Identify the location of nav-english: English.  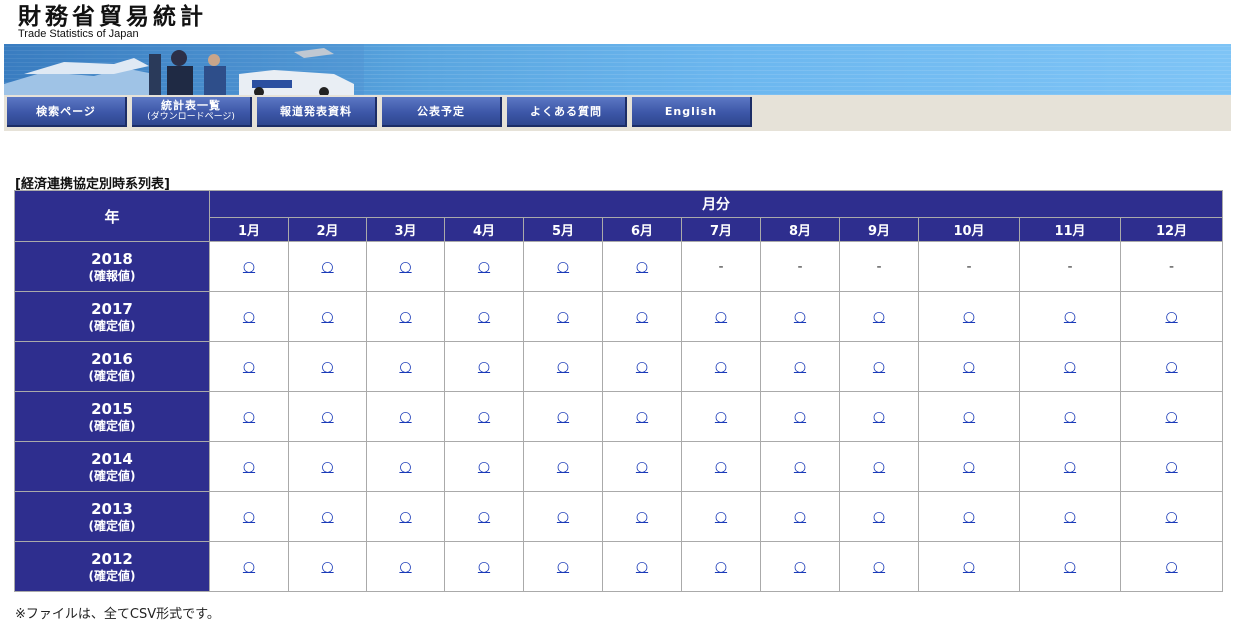
(692, 112).